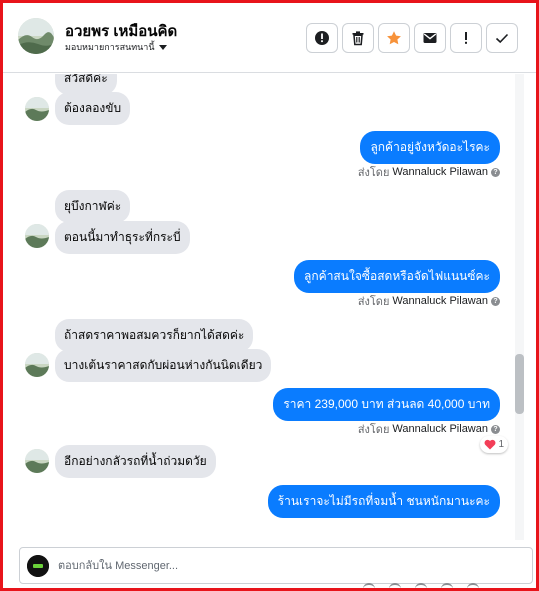  I want to click on email-button, so click(430, 38).